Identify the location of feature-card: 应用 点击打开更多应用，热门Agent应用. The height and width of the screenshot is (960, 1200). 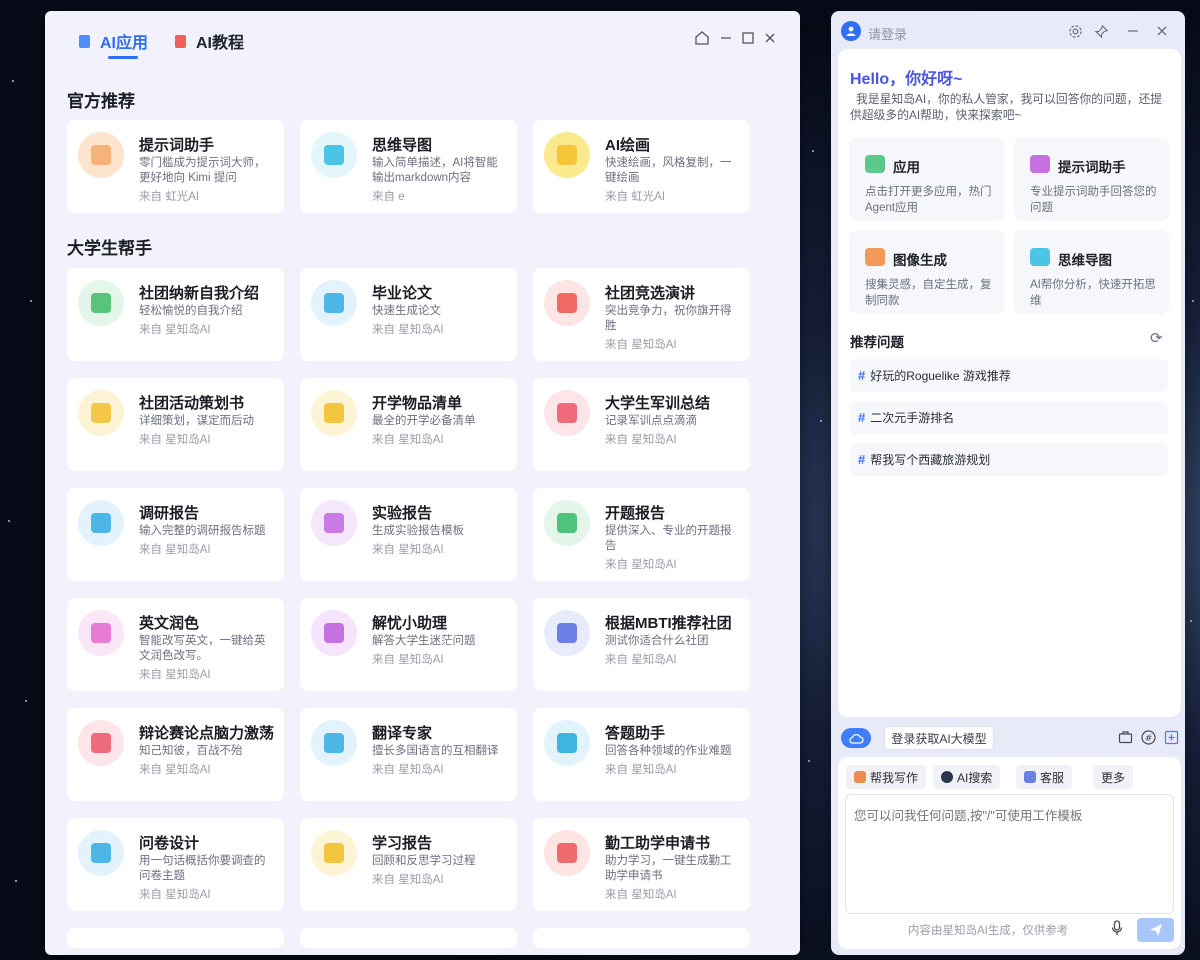
(926, 179).